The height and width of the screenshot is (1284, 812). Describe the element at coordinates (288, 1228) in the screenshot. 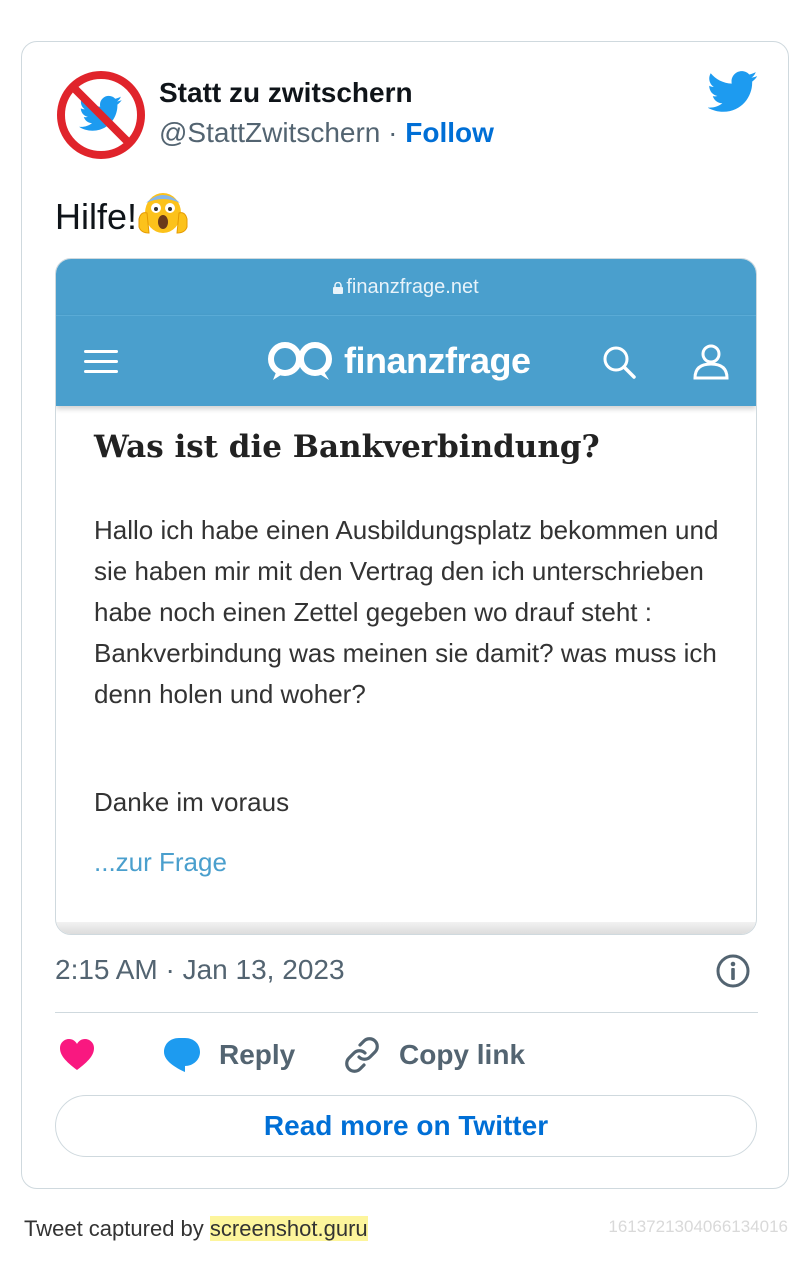

I see `screenshot-guru-link: screenshot.guru` at that location.